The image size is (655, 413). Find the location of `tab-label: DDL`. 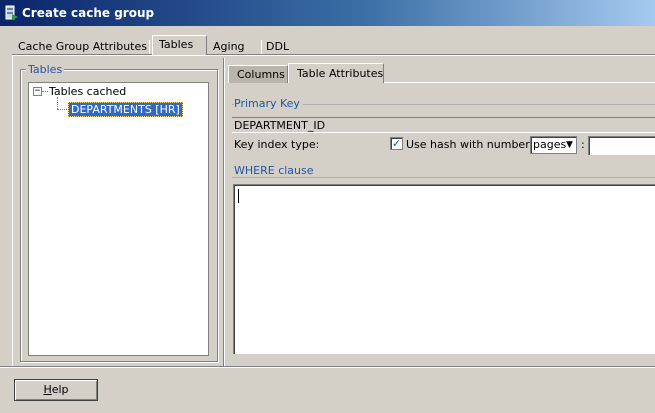

tab-label: DDL is located at coordinates (278, 46).